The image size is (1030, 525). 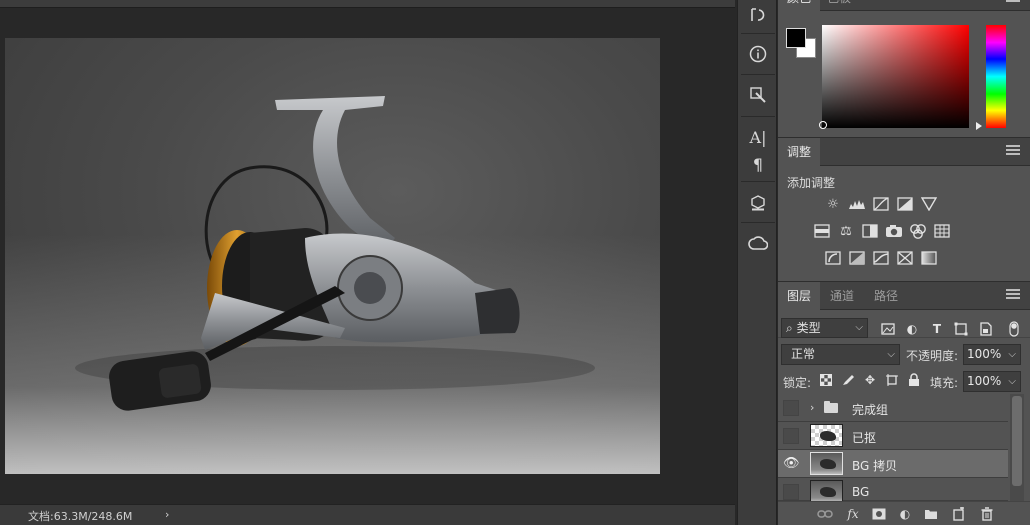 I want to click on tab-paths: 路径, so click(x=886, y=296).